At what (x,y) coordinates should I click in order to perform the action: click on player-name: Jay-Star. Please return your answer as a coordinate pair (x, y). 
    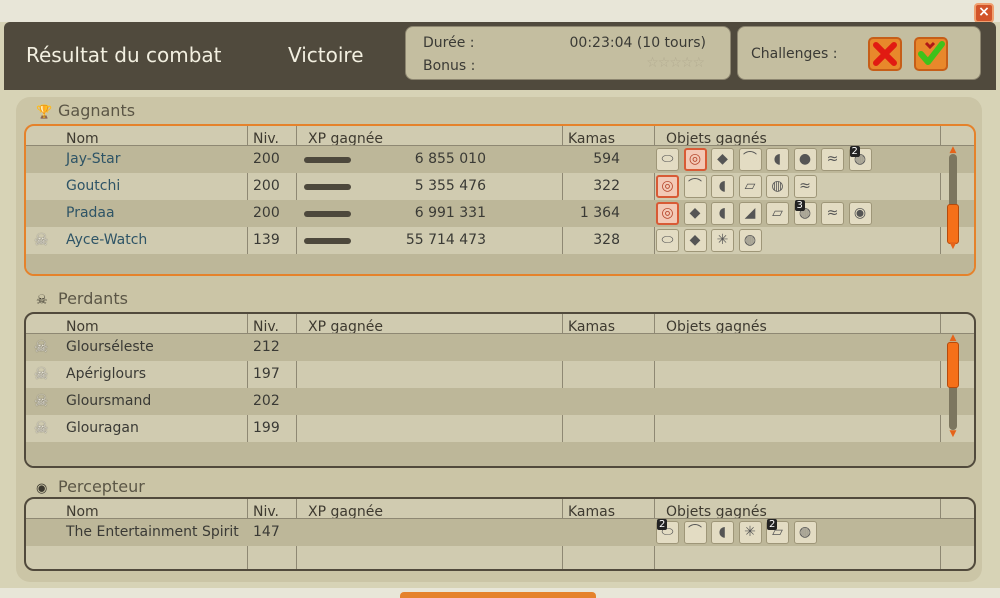
    Looking at the image, I should click on (93, 159).